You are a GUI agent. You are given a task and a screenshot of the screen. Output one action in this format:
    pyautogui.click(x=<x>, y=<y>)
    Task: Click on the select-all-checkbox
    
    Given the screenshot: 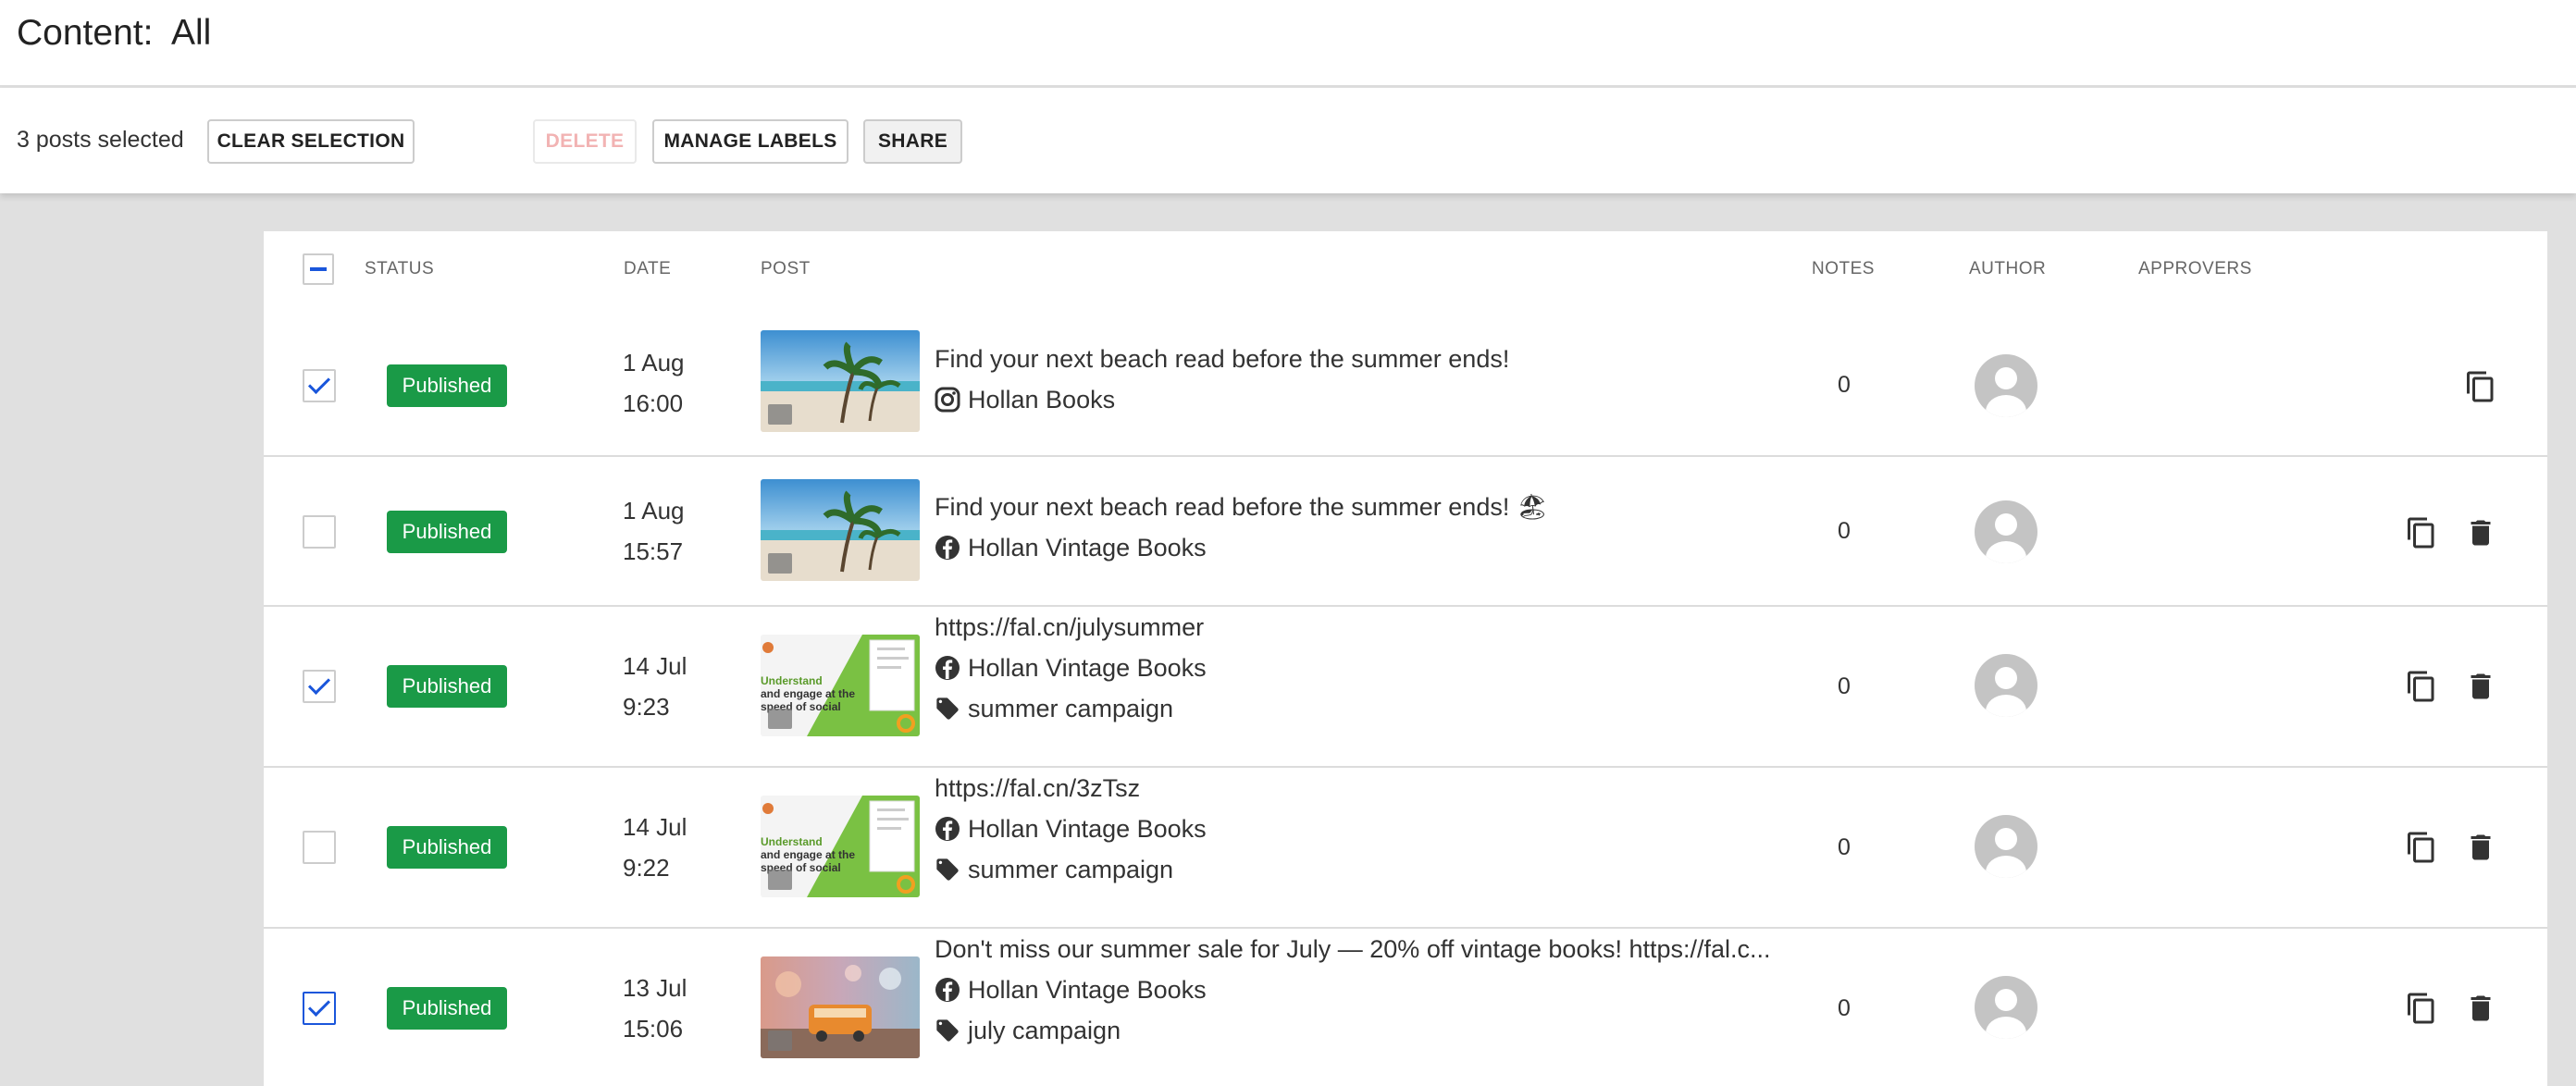 What is the action you would take?
    pyautogui.click(x=318, y=269)
    